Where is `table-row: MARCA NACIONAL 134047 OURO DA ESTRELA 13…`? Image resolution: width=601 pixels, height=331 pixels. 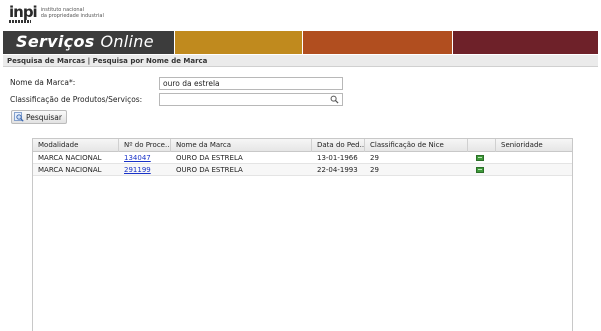 table-row: MARCA NACIONAL 134047 OURO DA ESTRELA 13… is located at coordinates (302, 158).